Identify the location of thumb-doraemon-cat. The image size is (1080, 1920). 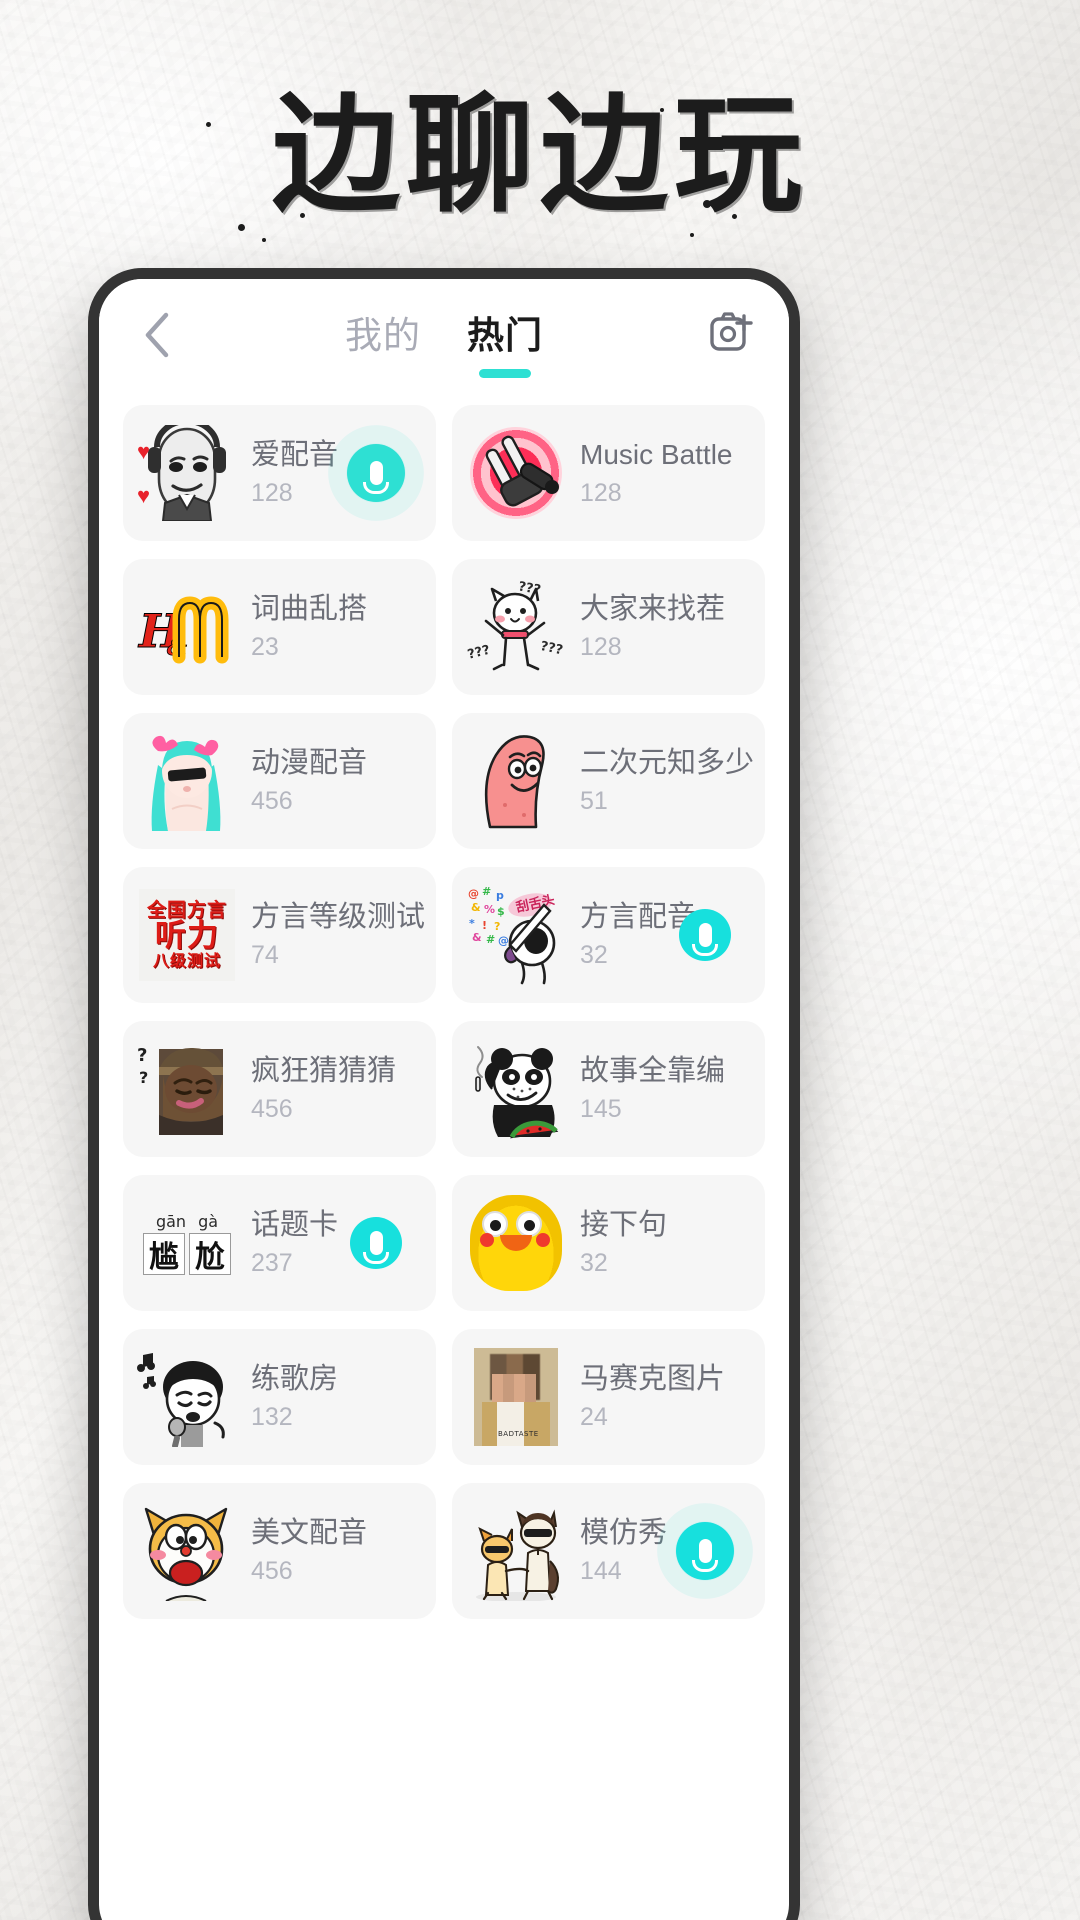
(187, 1551).